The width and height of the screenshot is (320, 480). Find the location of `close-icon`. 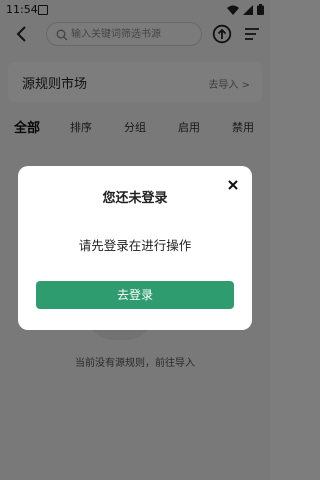

close-icon is located at coordinates (233, 185).